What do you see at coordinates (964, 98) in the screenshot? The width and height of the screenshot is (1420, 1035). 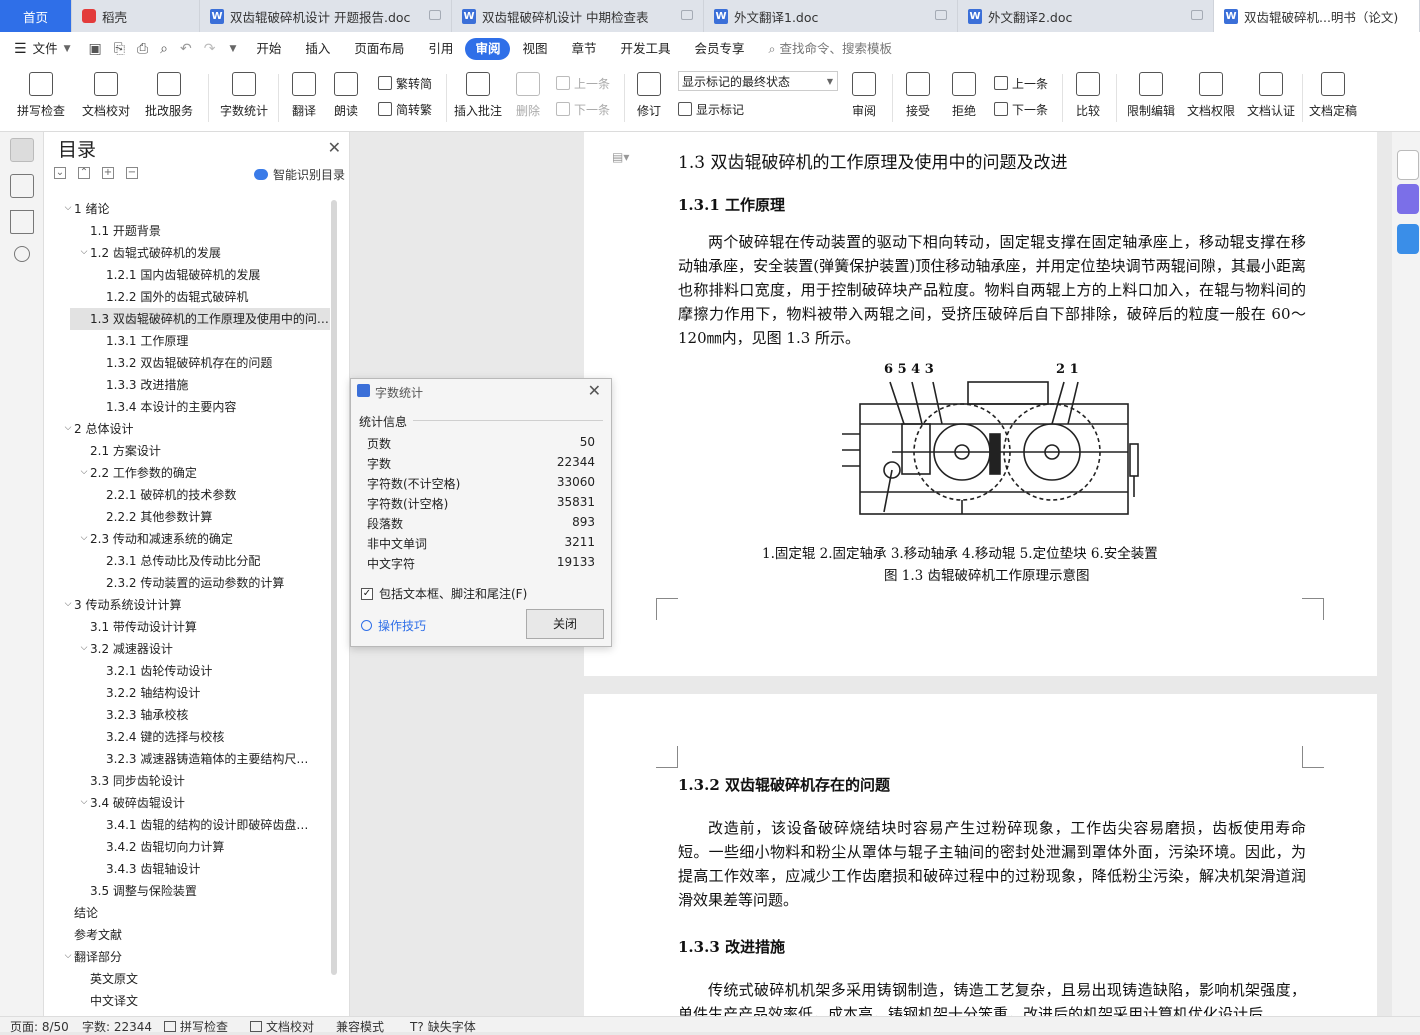 I see `reject-button: 拒绝` at bounding box center [964, 98].